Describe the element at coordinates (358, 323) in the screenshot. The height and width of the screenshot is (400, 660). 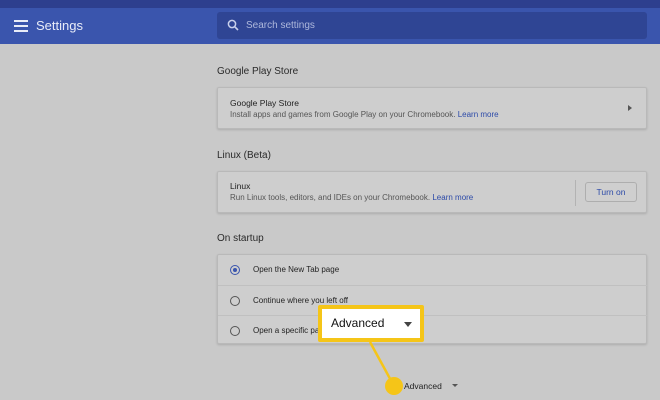
I see `callout-label: Advanced` at that location.